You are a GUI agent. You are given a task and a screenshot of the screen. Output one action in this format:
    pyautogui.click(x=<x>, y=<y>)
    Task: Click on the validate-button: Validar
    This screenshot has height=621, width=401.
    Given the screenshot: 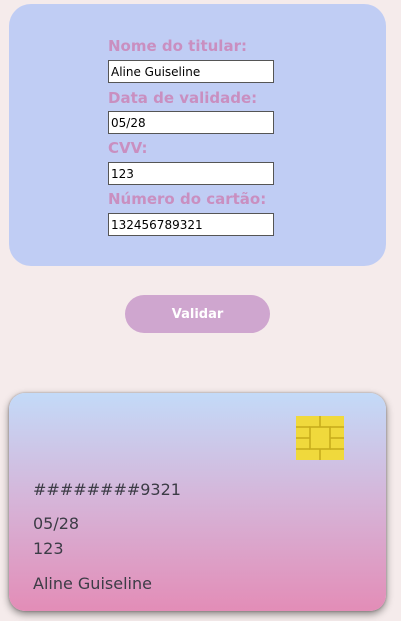 What is the action you would take?
    pyautogui.click(x=197, y=314)
    